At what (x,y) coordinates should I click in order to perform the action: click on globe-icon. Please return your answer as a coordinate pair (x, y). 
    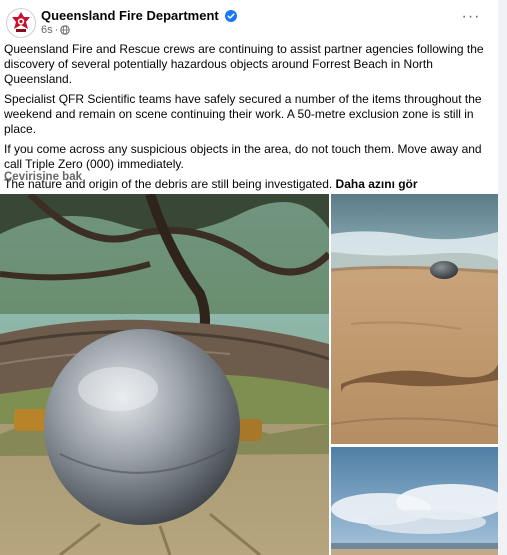
    Looking at the image, I should click on (65, 30).